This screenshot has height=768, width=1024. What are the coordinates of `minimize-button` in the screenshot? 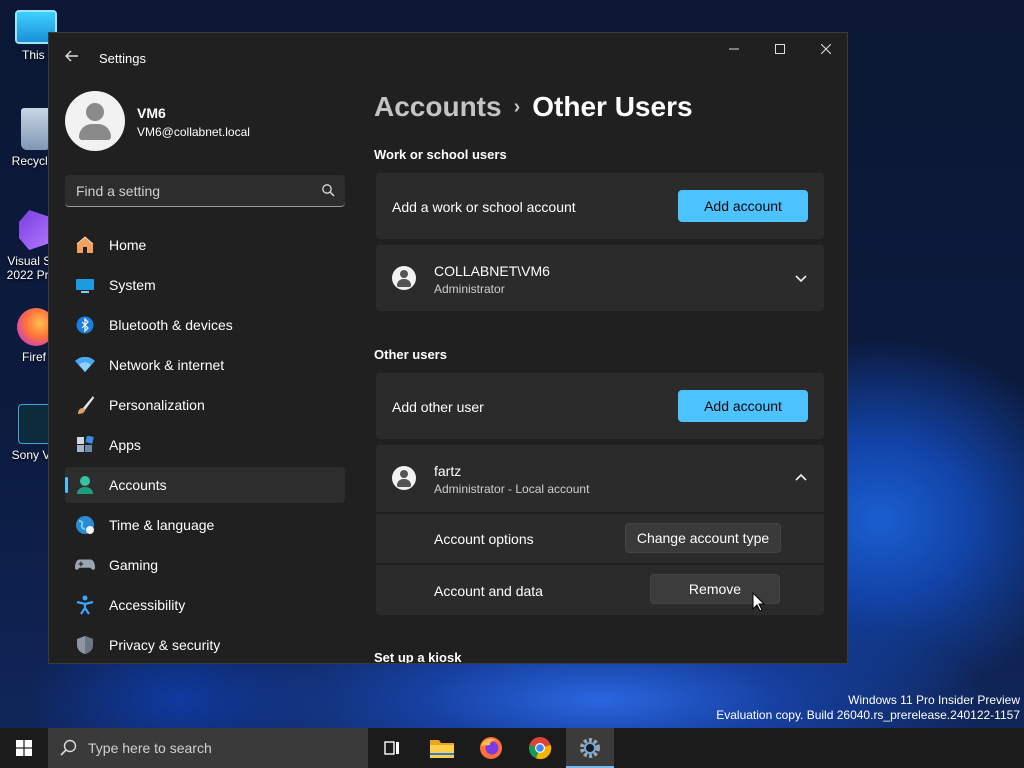 It's located at (734, 49).